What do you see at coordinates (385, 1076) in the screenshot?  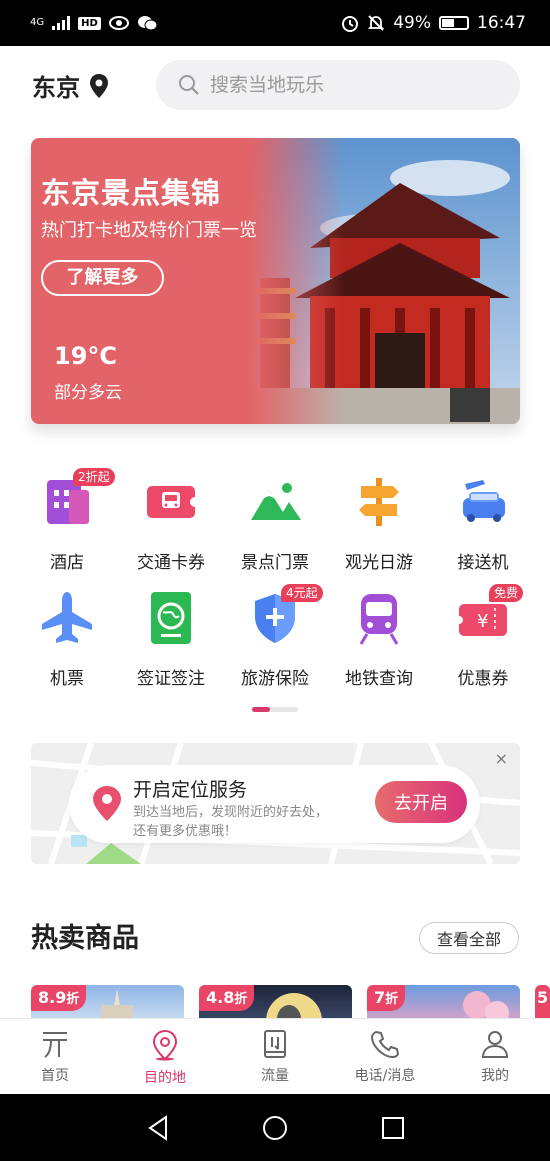 I see `tab-label: 电话/消息` at bounding box center [385, 1076].